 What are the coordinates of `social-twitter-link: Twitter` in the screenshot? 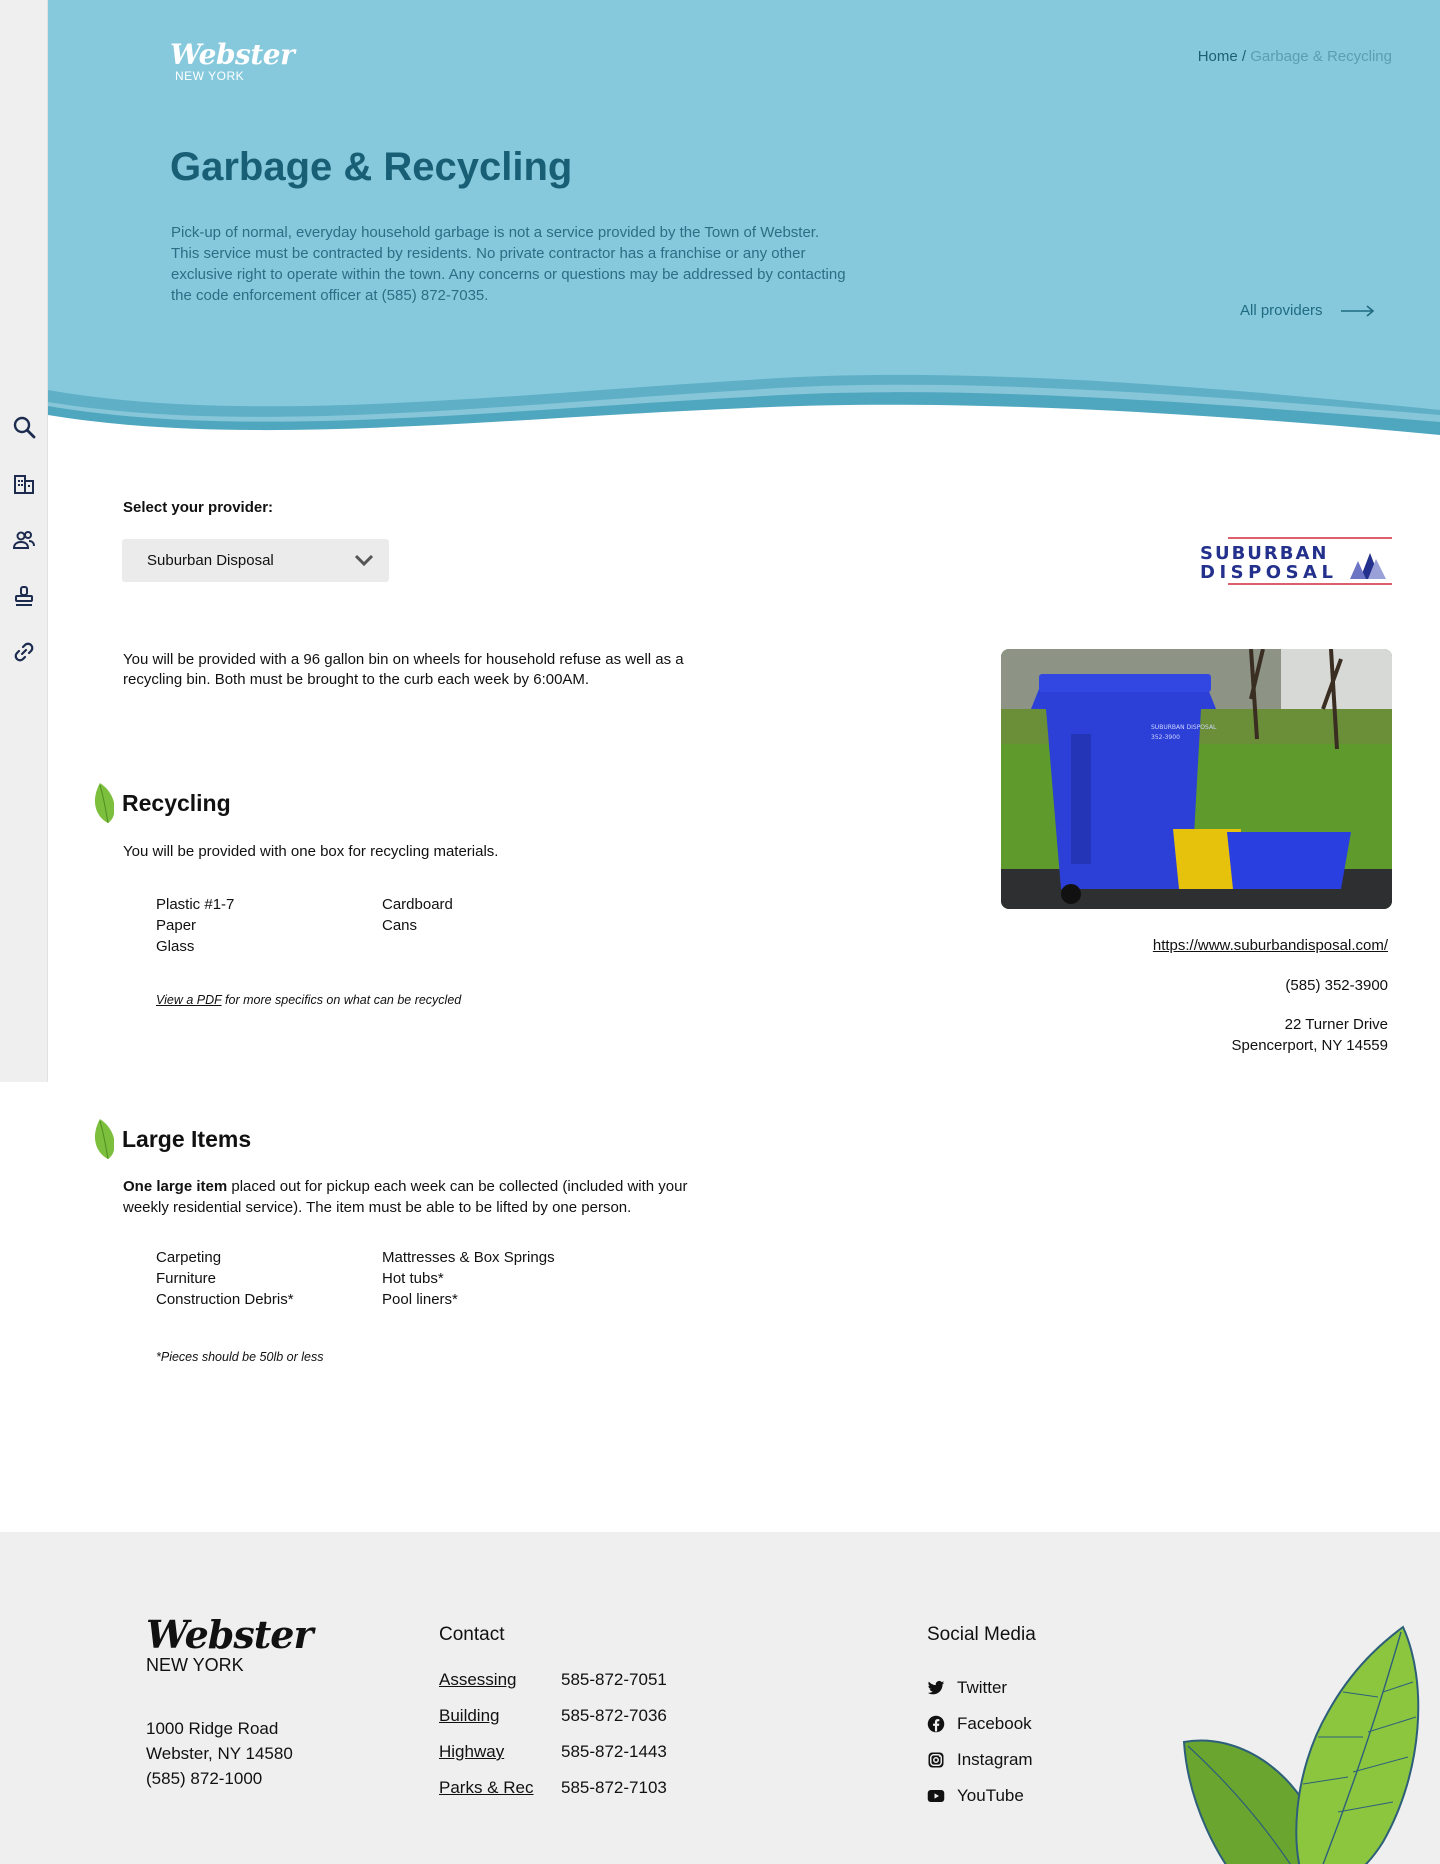 It's located at (980, 1688).